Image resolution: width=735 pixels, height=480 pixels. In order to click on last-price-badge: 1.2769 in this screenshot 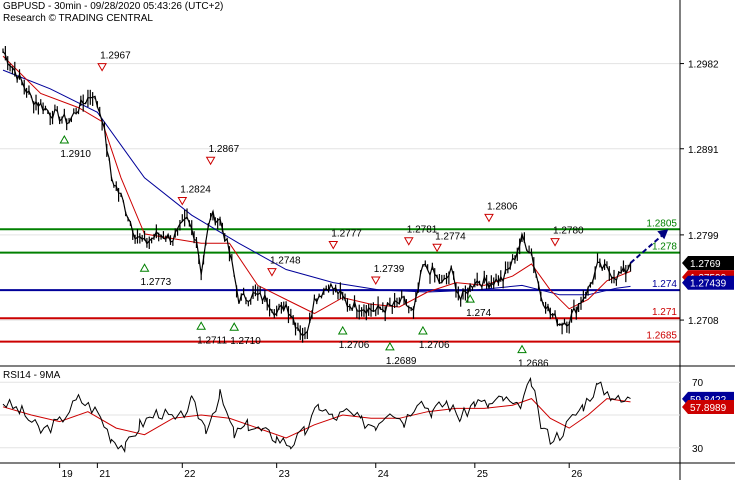, I will do `click(705, 264)`.